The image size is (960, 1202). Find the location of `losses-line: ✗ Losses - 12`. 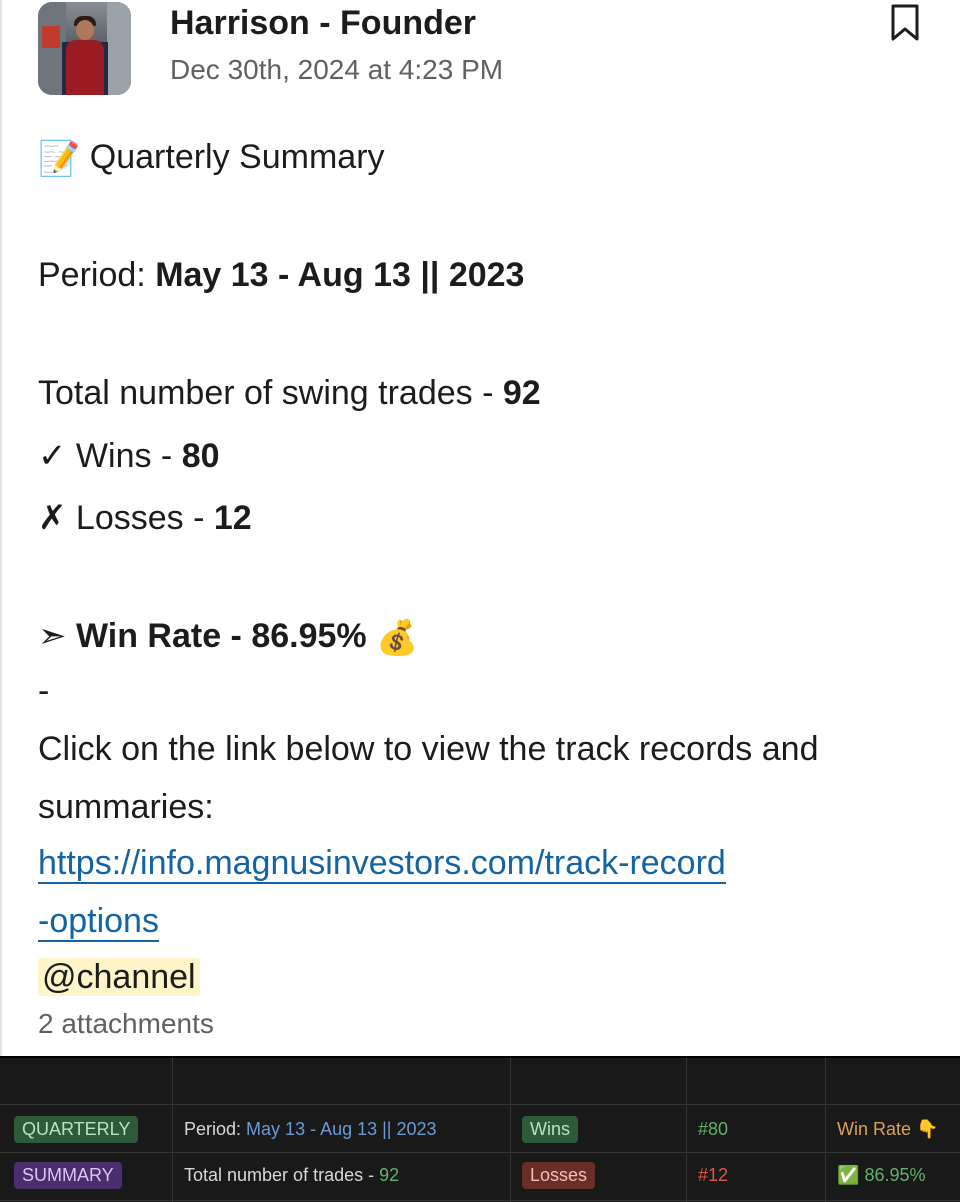

losses-line: ✗ Losses - 12 is located at coordinates (145, 518).